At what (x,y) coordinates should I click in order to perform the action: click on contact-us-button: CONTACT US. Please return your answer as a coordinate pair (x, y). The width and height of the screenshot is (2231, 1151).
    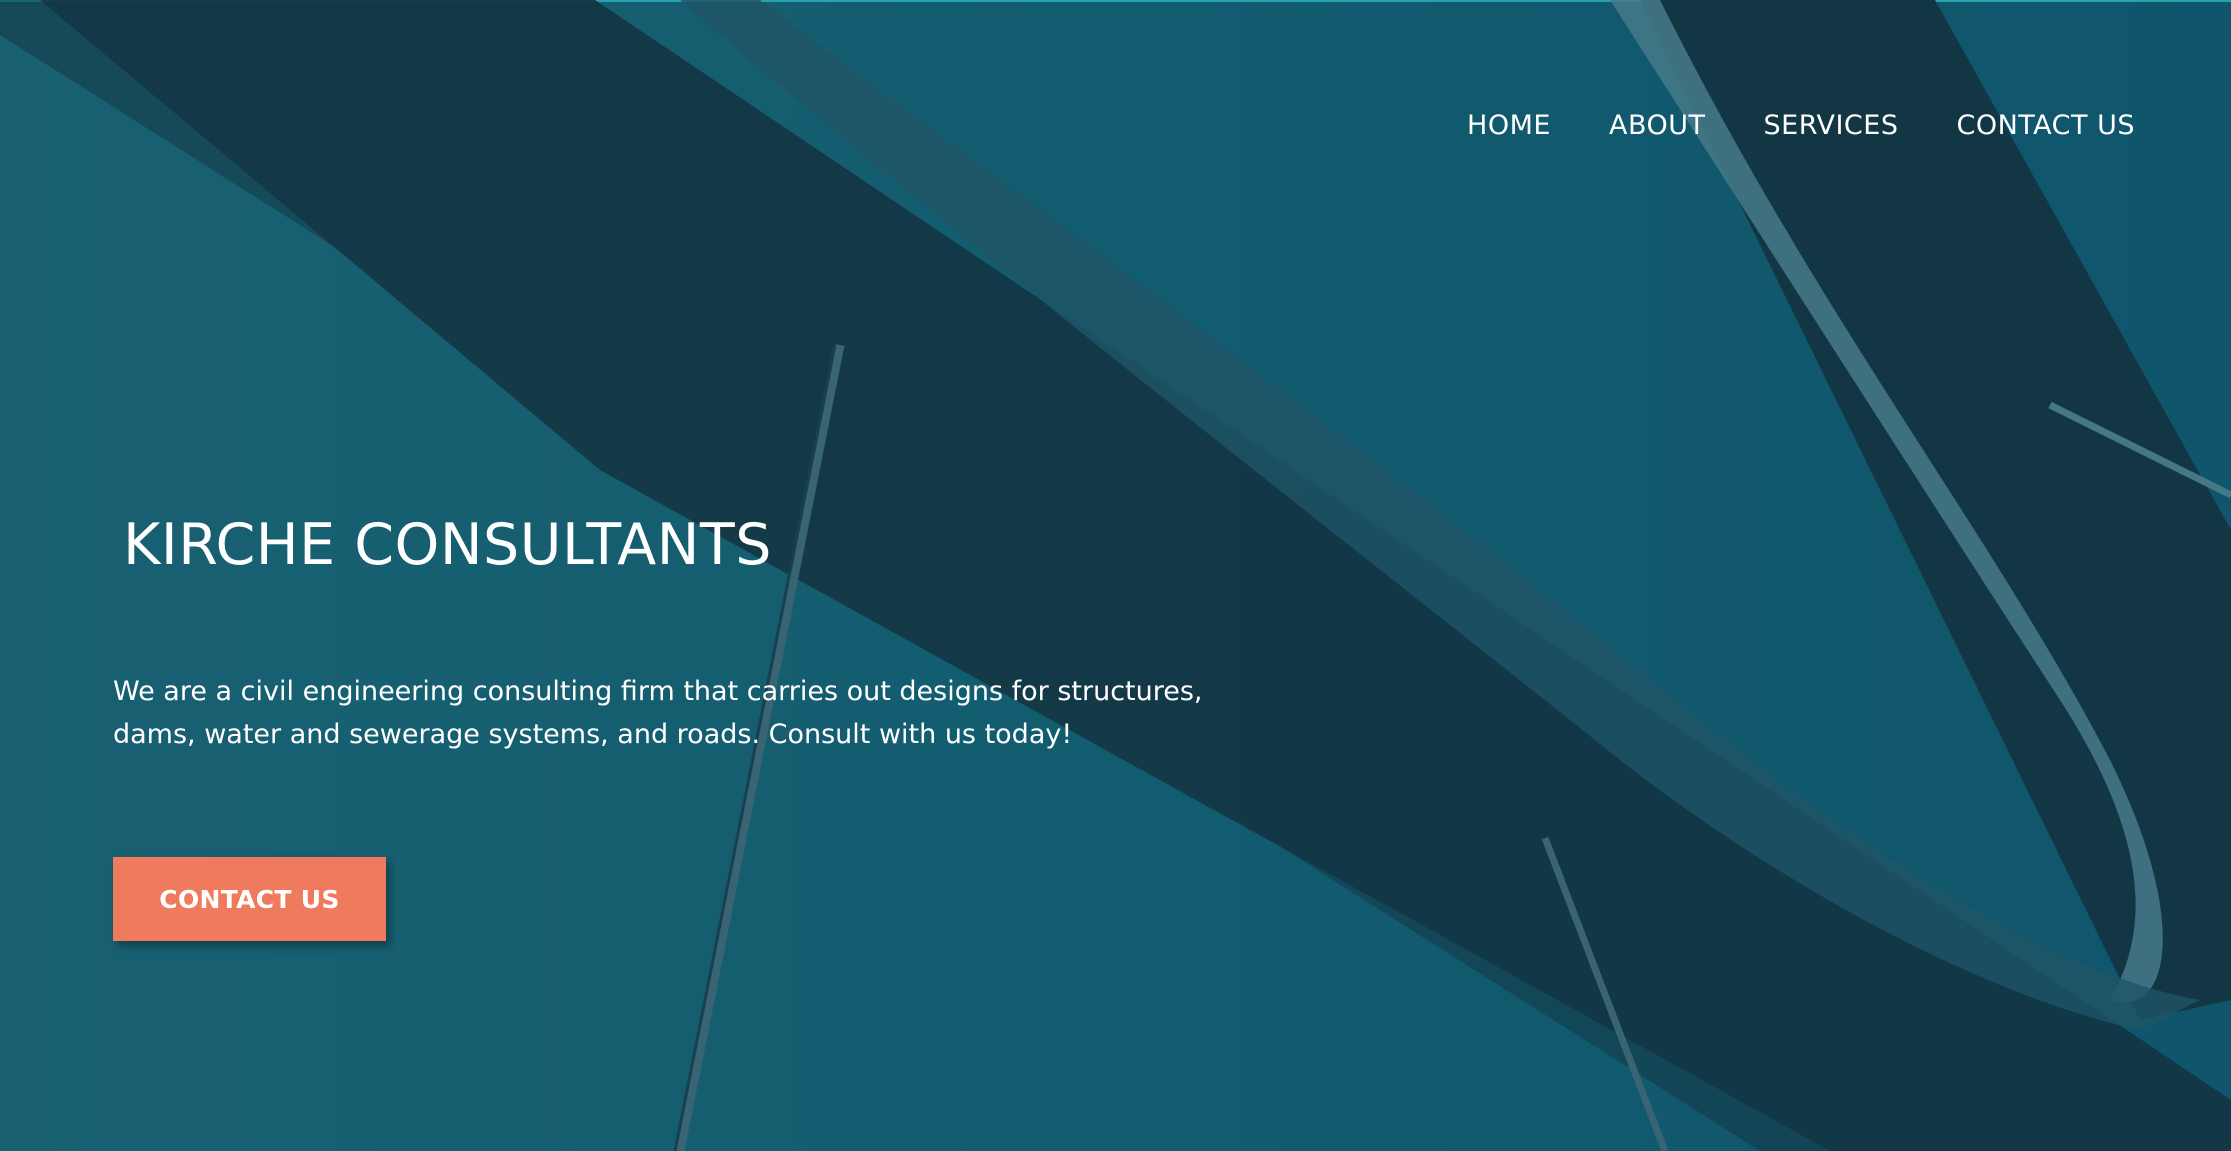
    Looking at the image, I should click on (249, 899).